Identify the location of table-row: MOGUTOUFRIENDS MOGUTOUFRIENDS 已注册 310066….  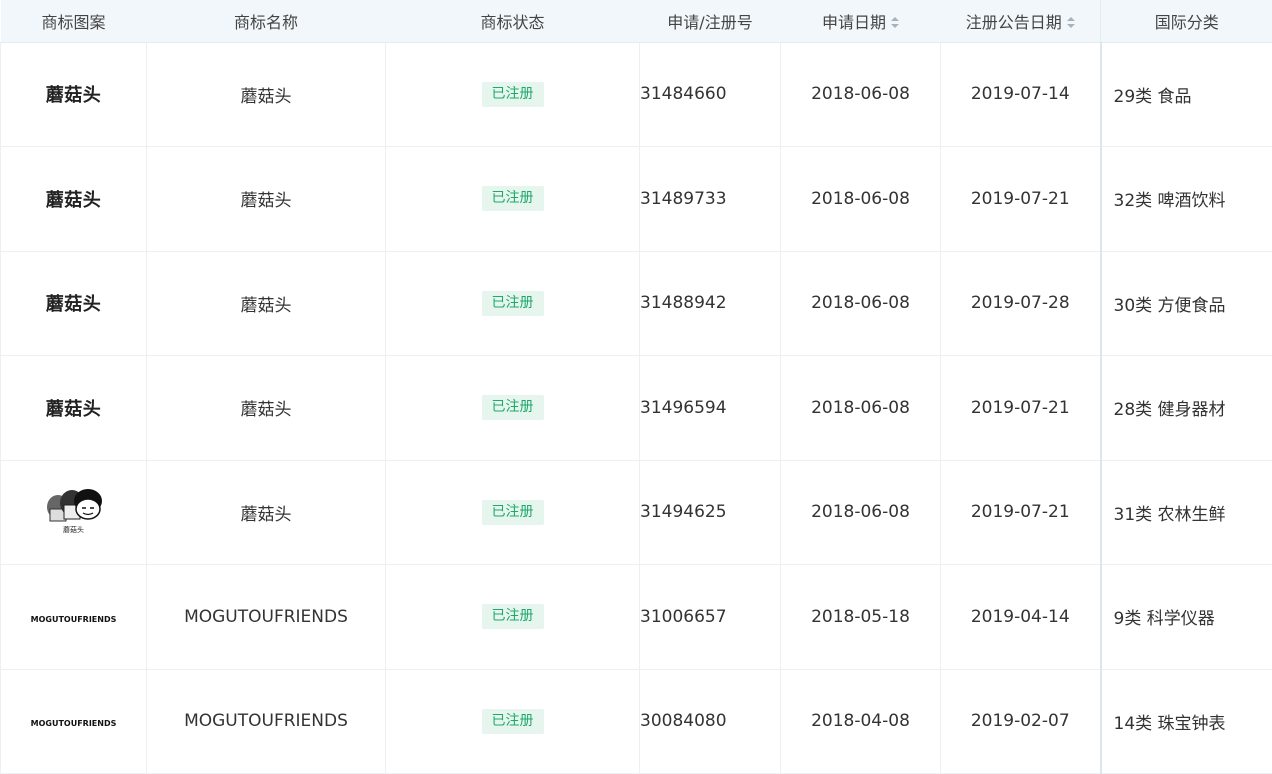
(636, 617).